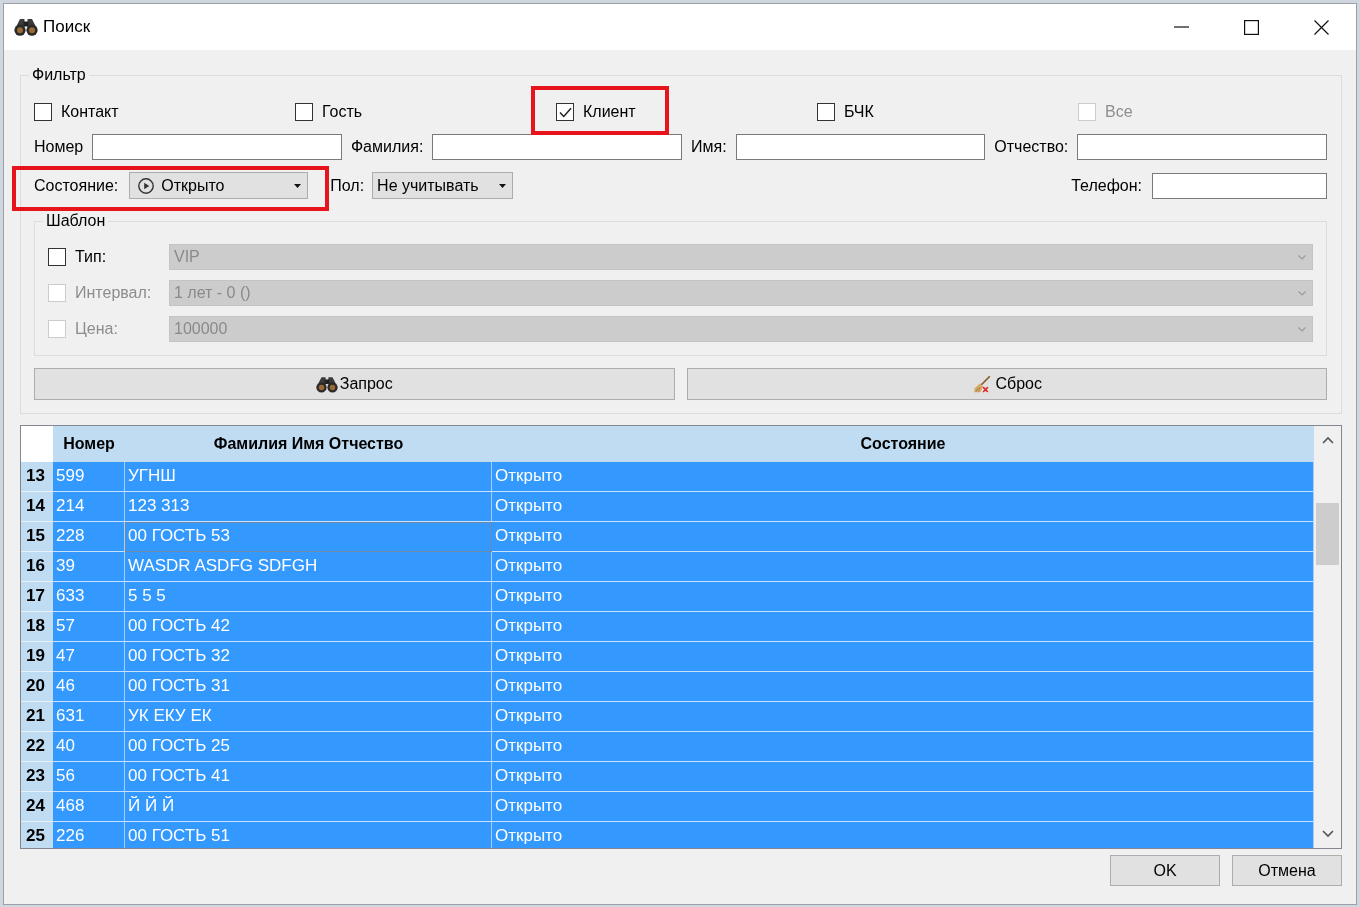 Image resolution: width=1360 pixels, height=907 pixels. What do you see at coordinates (342, 112) in the screenshot?
I see `checkbox-label: Гость` at bounding box center [342, 112].